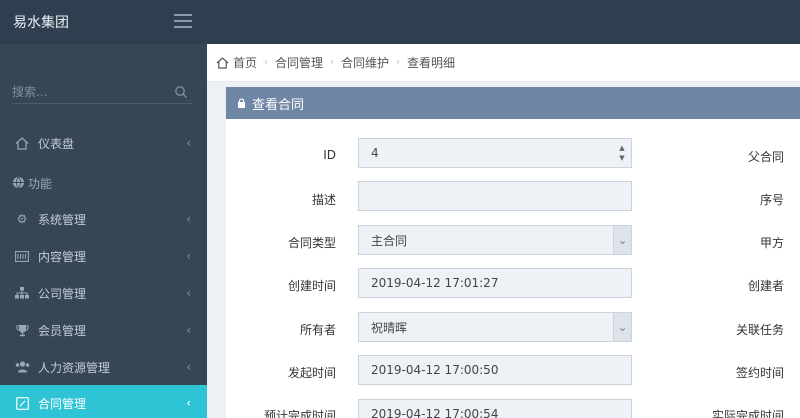  Describe the element at coordinates (62, 293) in the screenshot. I see `sidebar-item-label: 公司管理` at that location.